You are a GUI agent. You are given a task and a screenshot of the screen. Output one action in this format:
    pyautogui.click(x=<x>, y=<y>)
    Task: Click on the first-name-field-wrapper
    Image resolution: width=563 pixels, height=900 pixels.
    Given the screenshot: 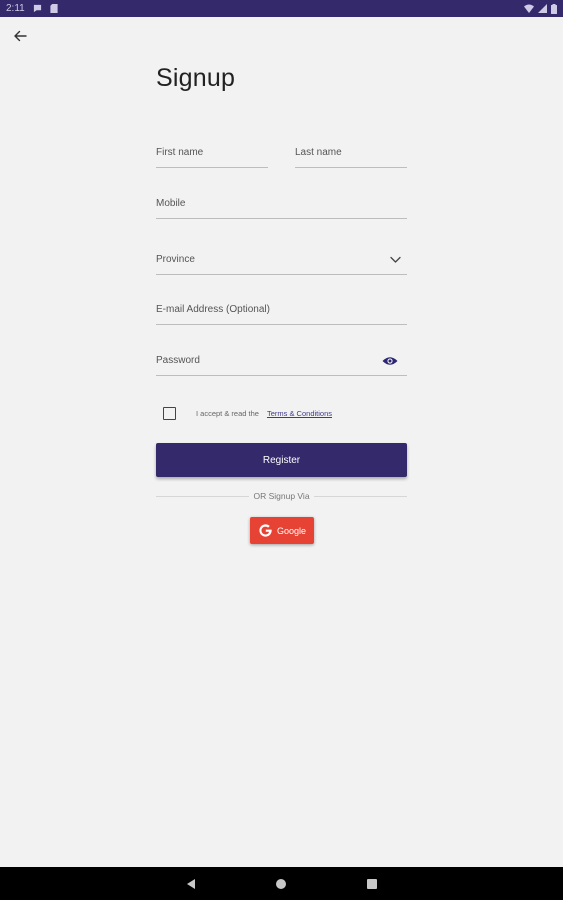 What is the action you would take?
    pyautogui.click(x=212, y=153)
    